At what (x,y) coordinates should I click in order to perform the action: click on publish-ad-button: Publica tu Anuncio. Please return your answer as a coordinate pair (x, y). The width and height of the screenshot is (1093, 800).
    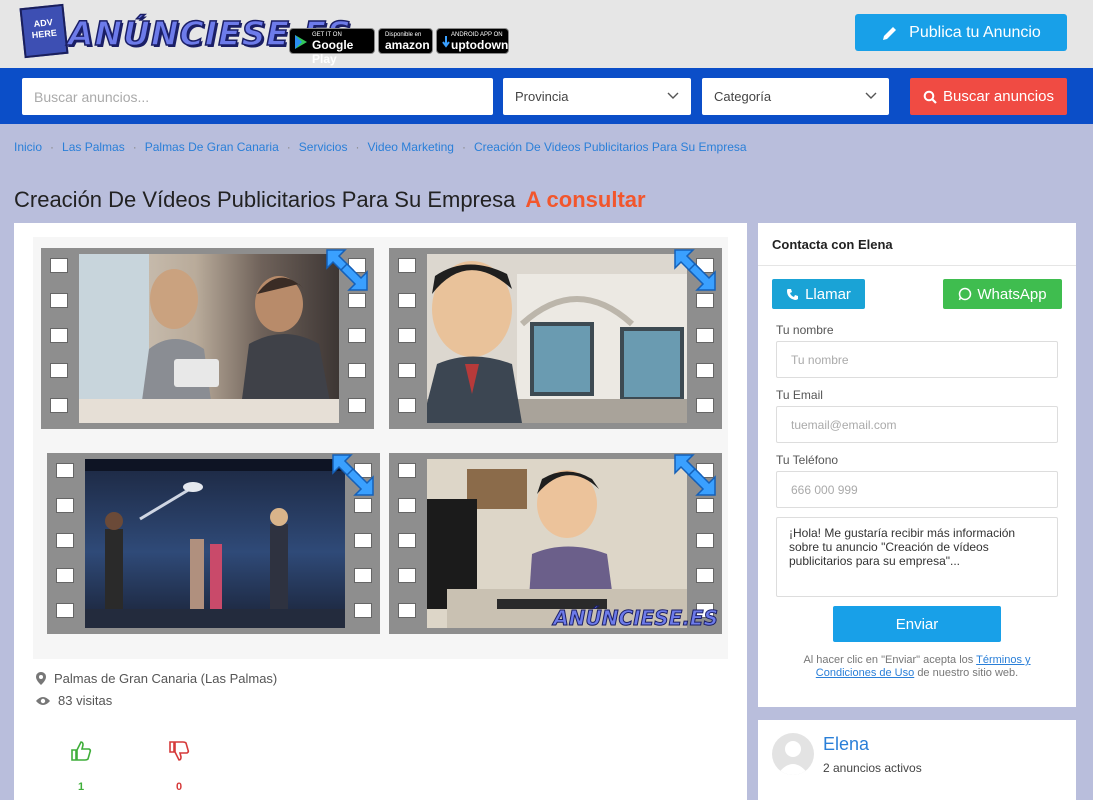
    Looking at the image, I should click on (961, 32).